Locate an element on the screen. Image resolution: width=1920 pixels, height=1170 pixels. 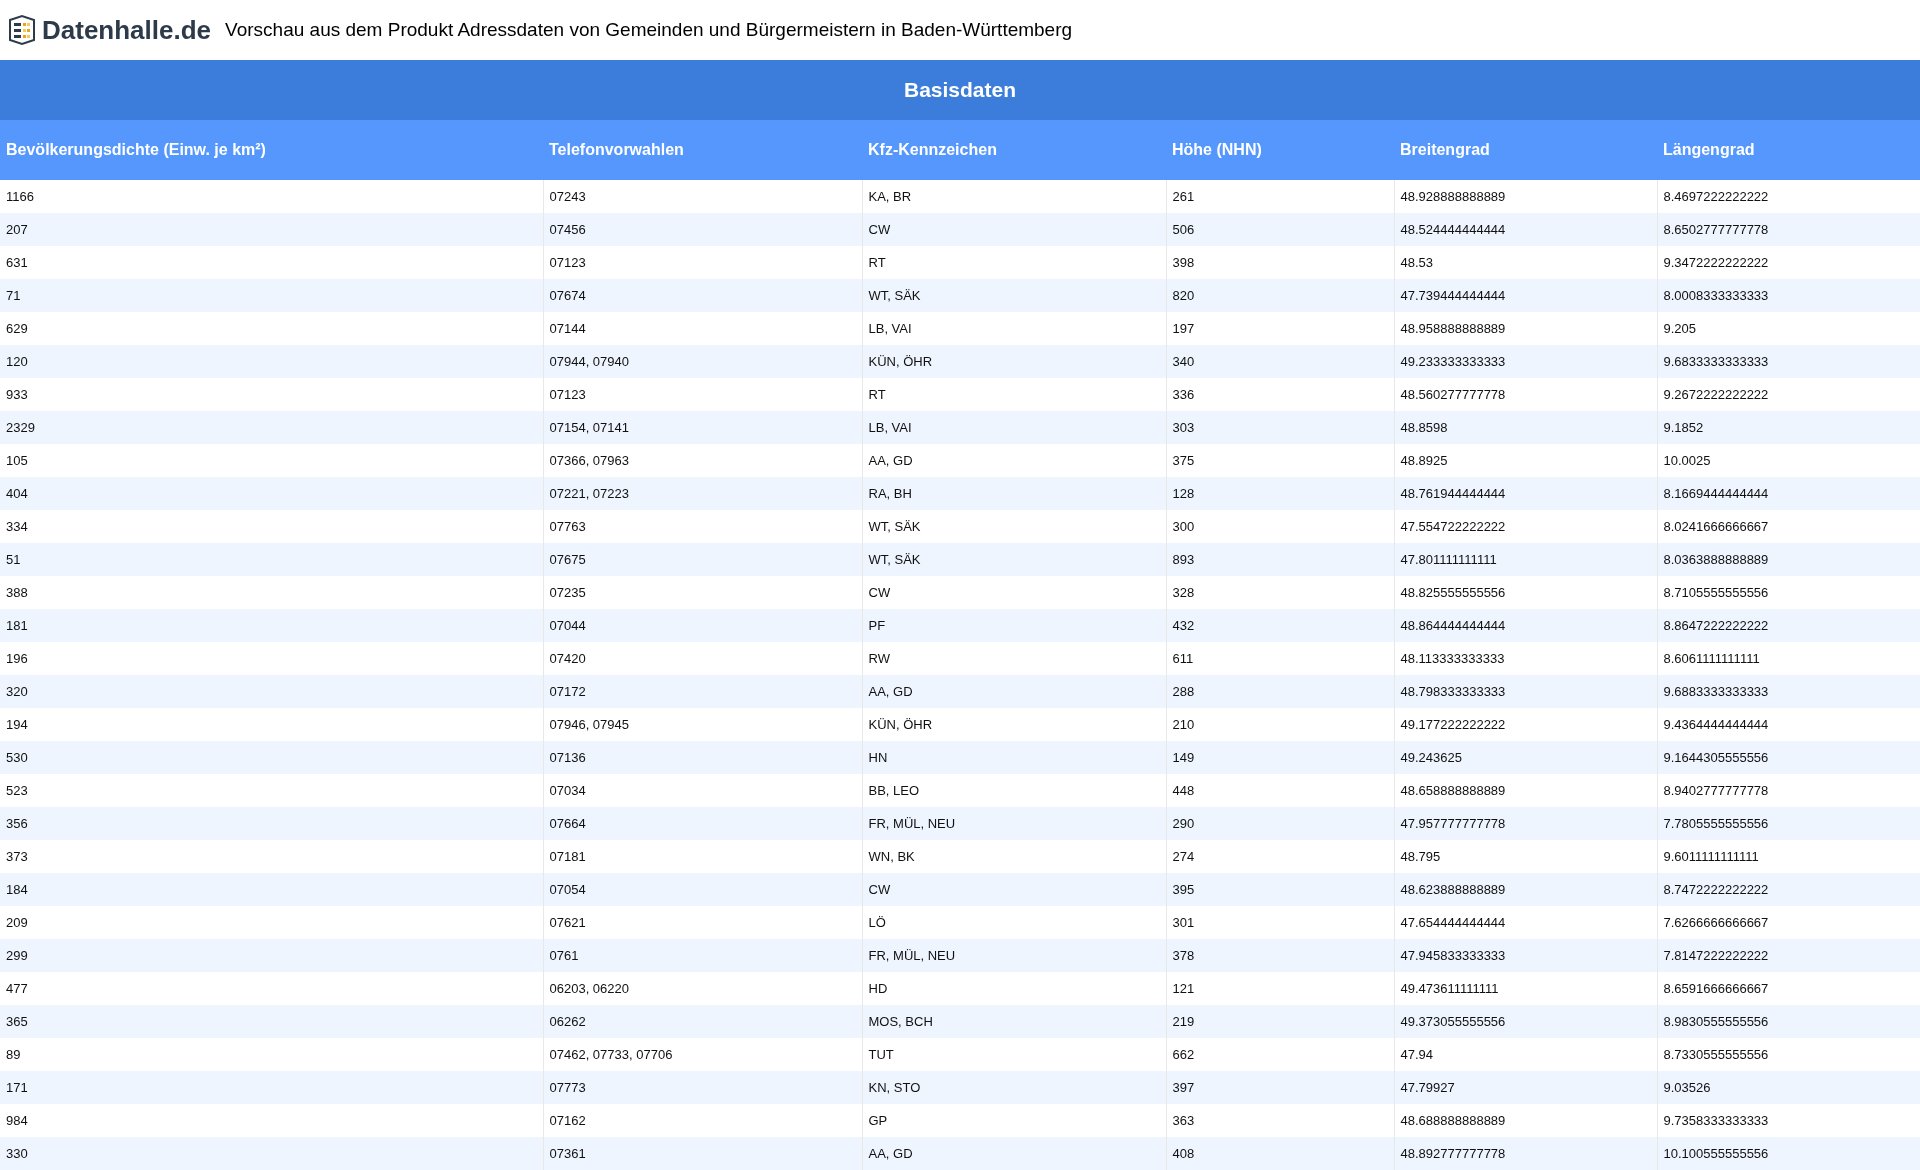
table-cell: 120 is located at coordinates (271, 361).